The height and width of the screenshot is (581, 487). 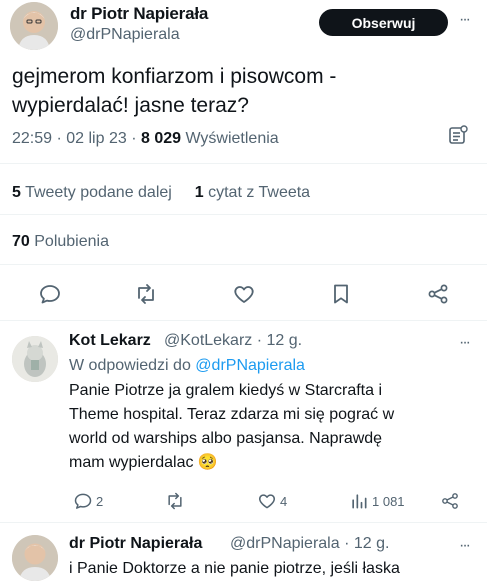 What do you see at coordinates (458, 135) in the screenshot?
I see `analytics-icon` at bounding box center [458, 135].